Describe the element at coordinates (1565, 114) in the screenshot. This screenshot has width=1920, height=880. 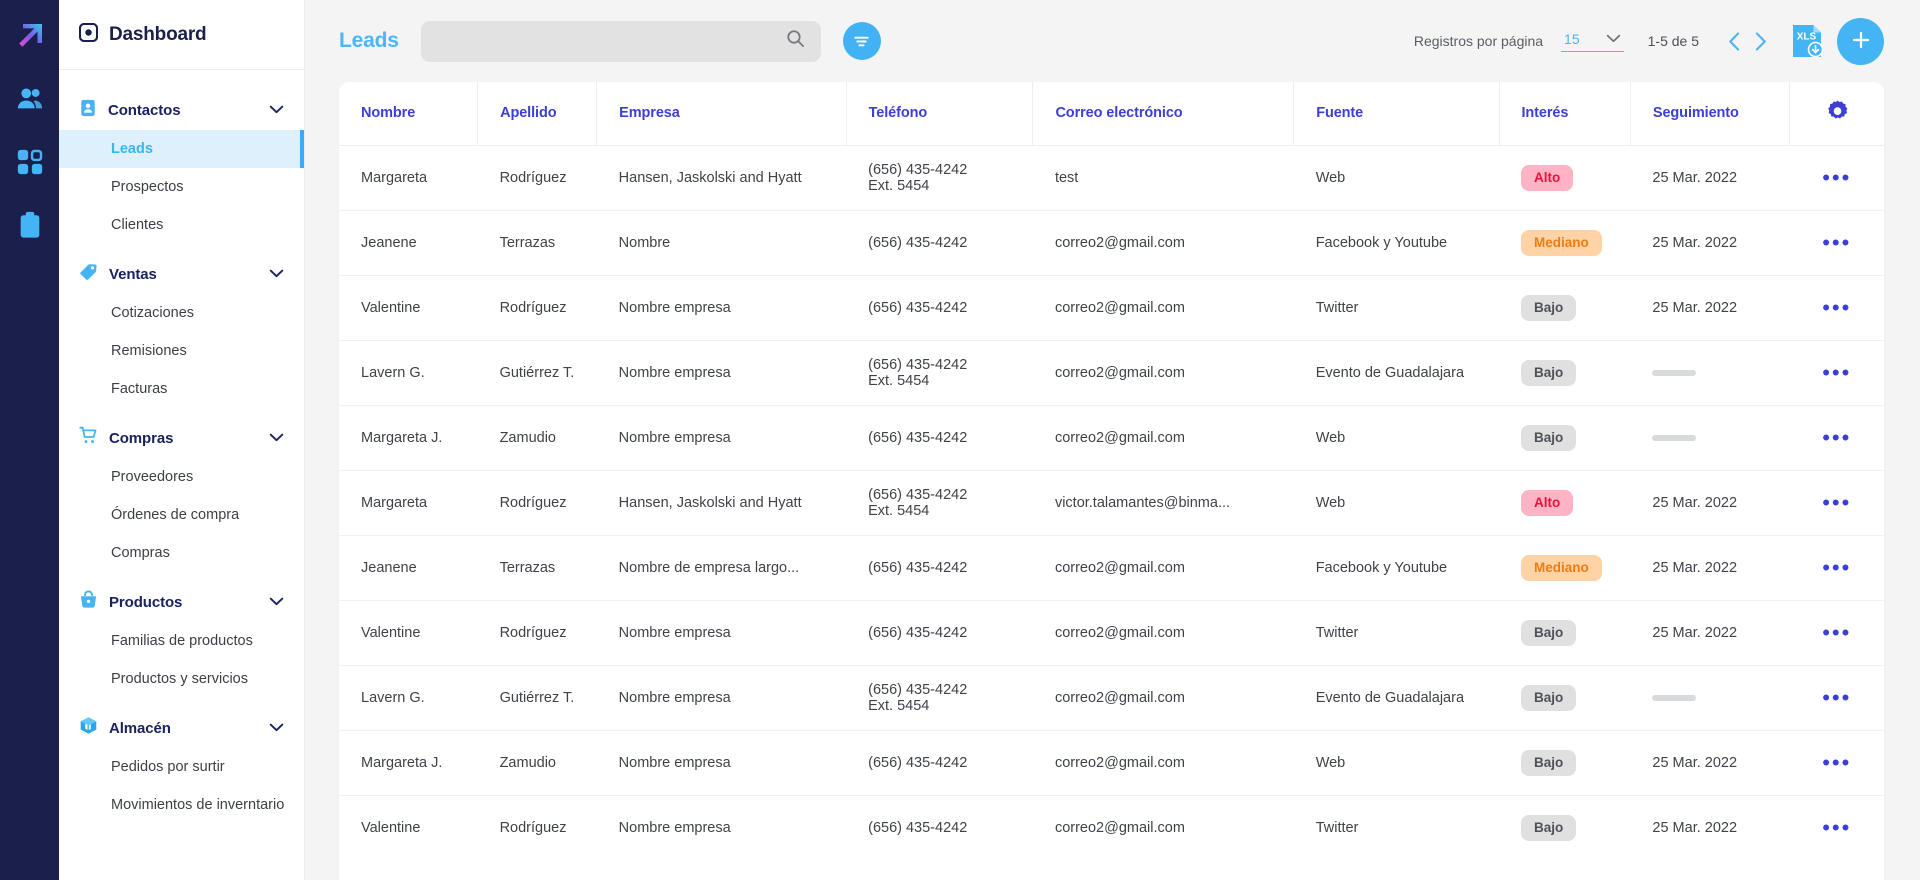
I see `column-header-interes: Interés` at that location.